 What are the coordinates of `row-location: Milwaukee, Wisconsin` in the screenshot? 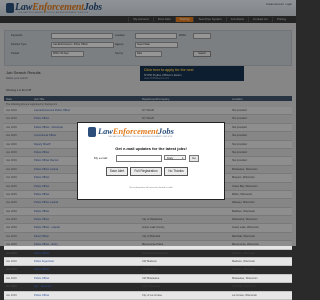 It's located at (245, 278).